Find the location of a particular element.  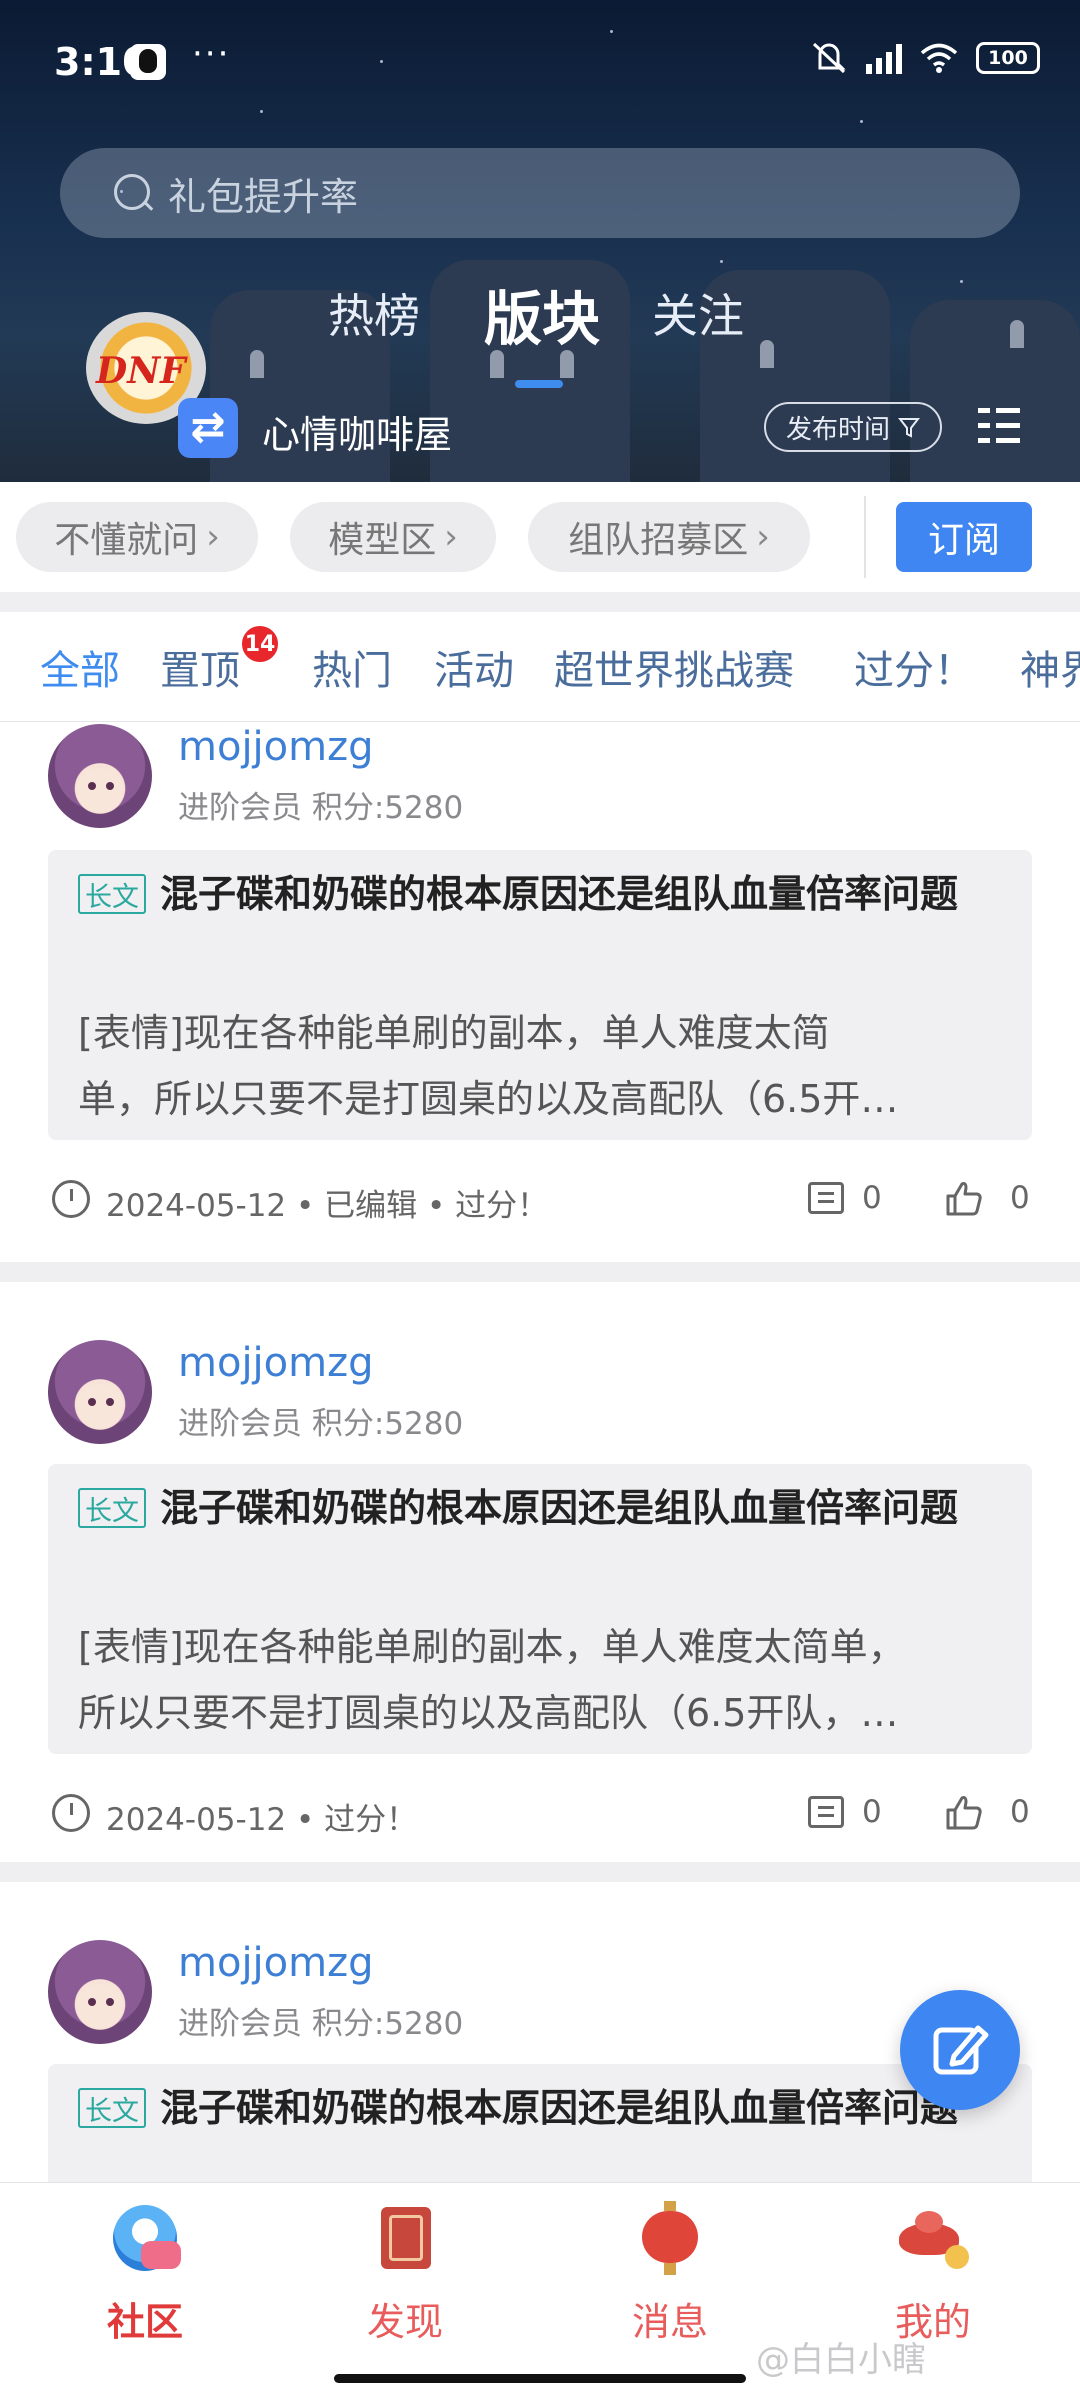

qq-notification-icon is located at coordinates (148, 62).